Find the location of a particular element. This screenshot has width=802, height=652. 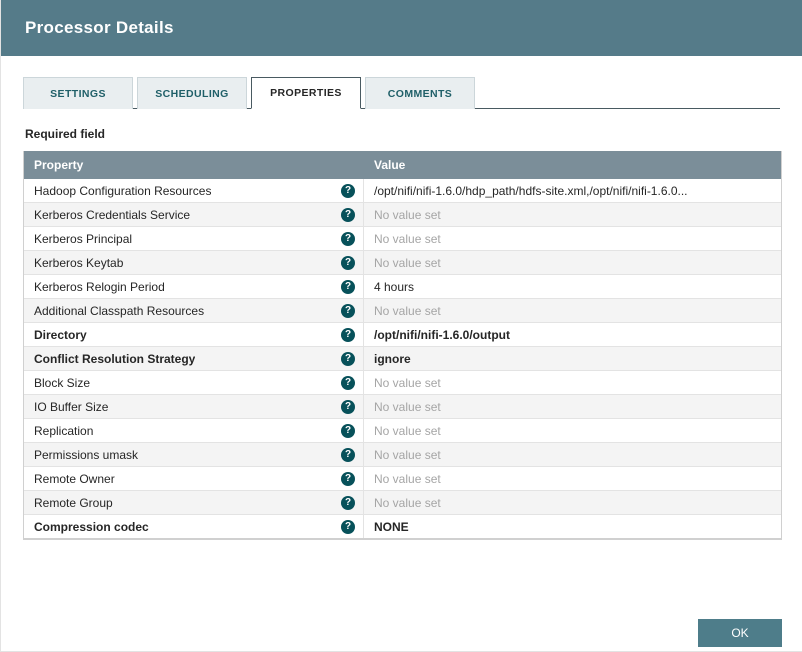

table-row: Kerberos Relogin Period ? 4 hours is located at coordinates (402, 287).